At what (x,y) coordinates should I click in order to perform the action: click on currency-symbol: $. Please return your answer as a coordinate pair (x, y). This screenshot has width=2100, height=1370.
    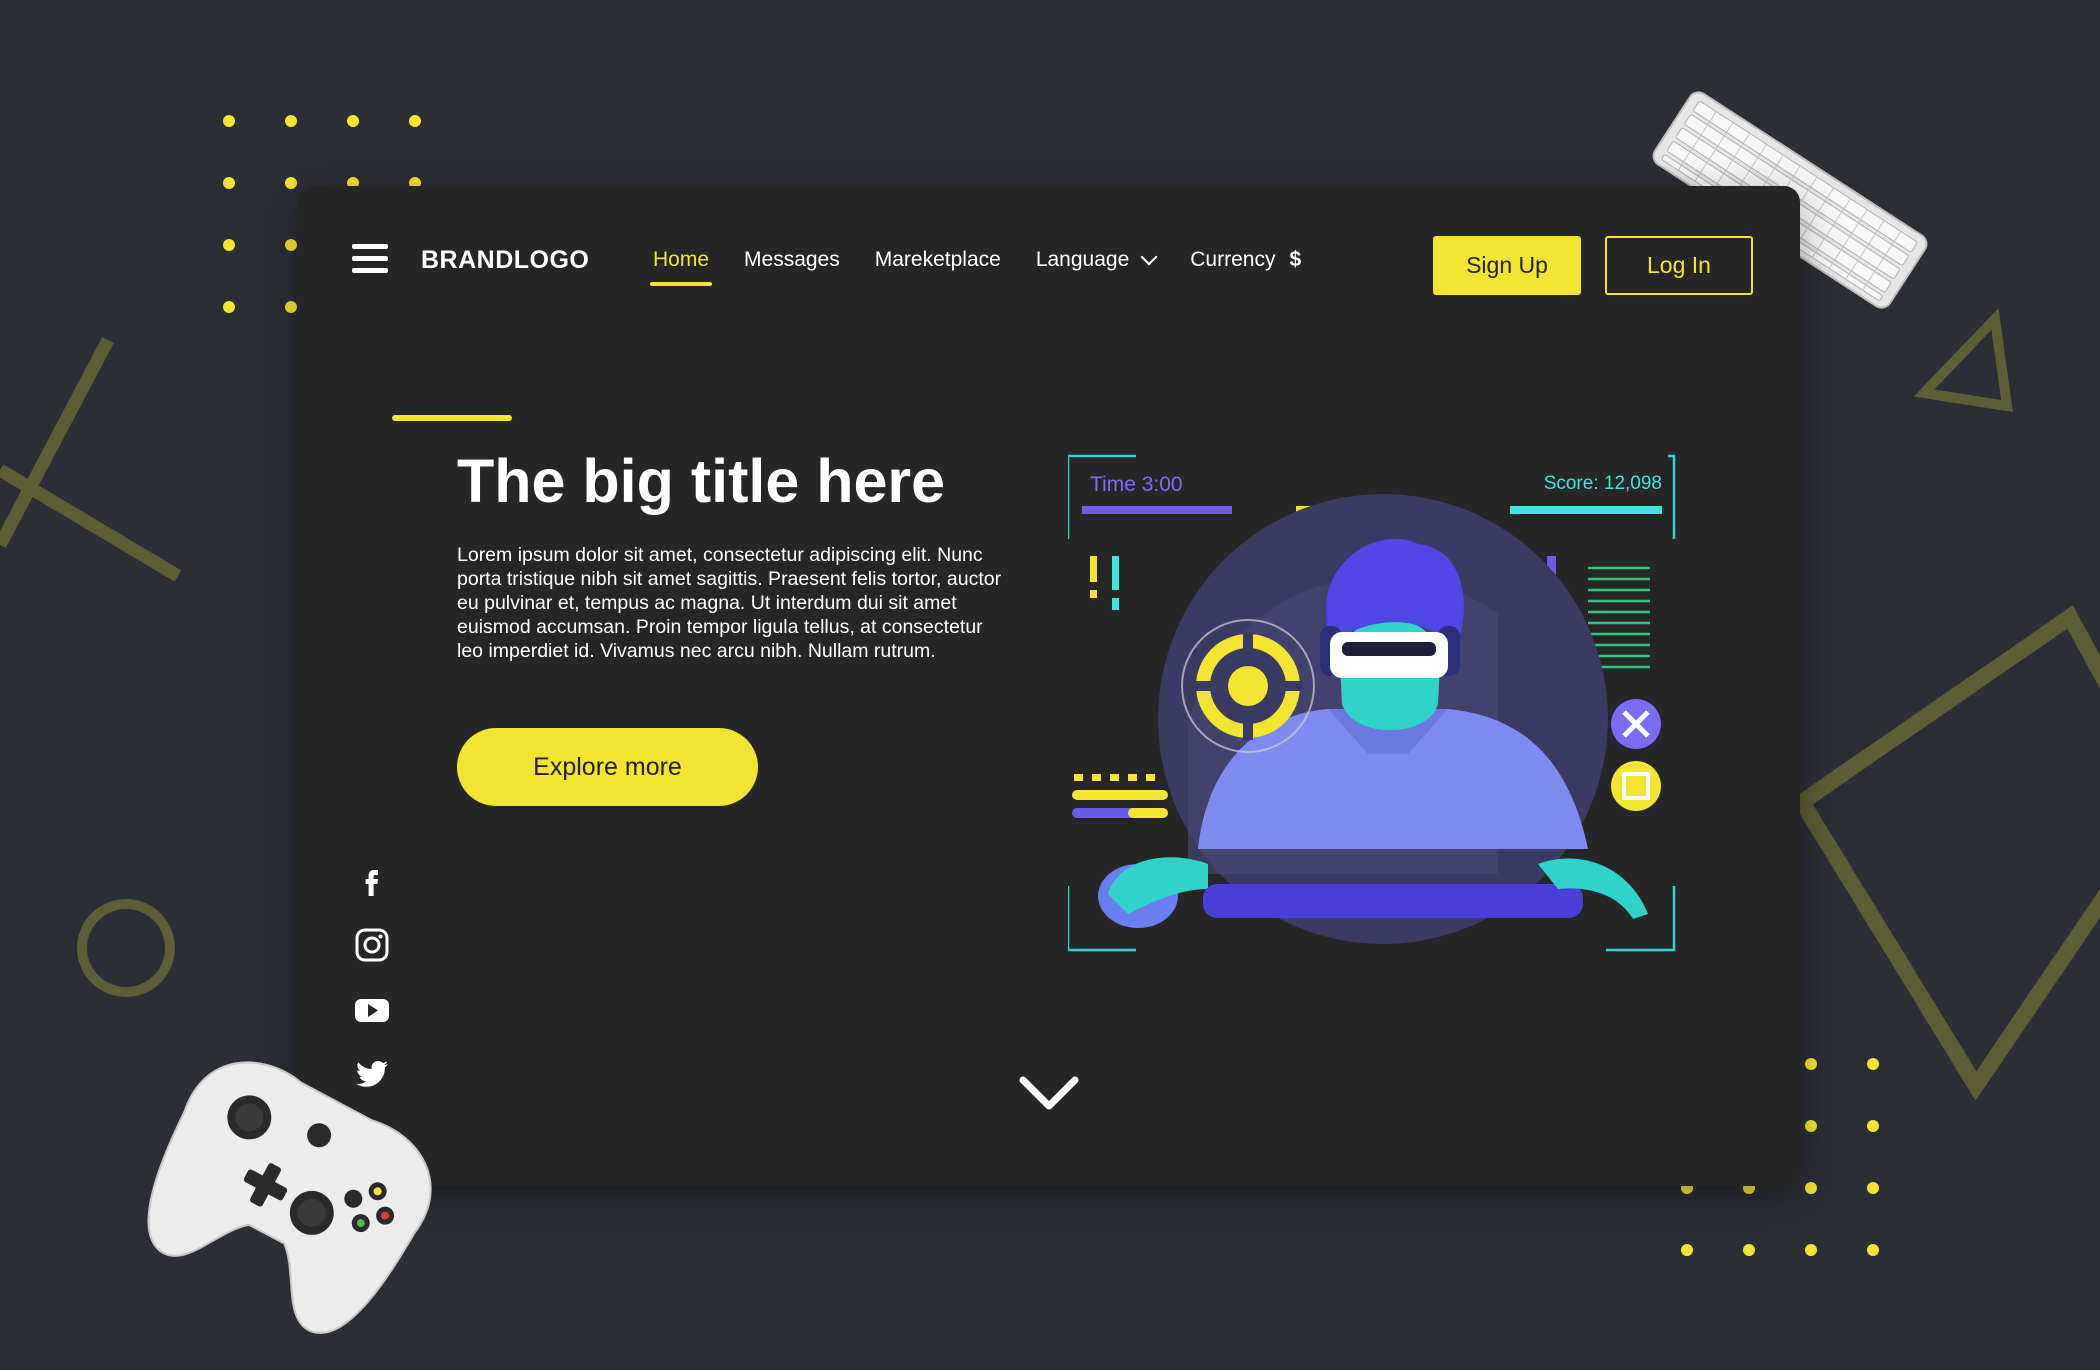
    Looking at the image, I should click on (1295, 259).